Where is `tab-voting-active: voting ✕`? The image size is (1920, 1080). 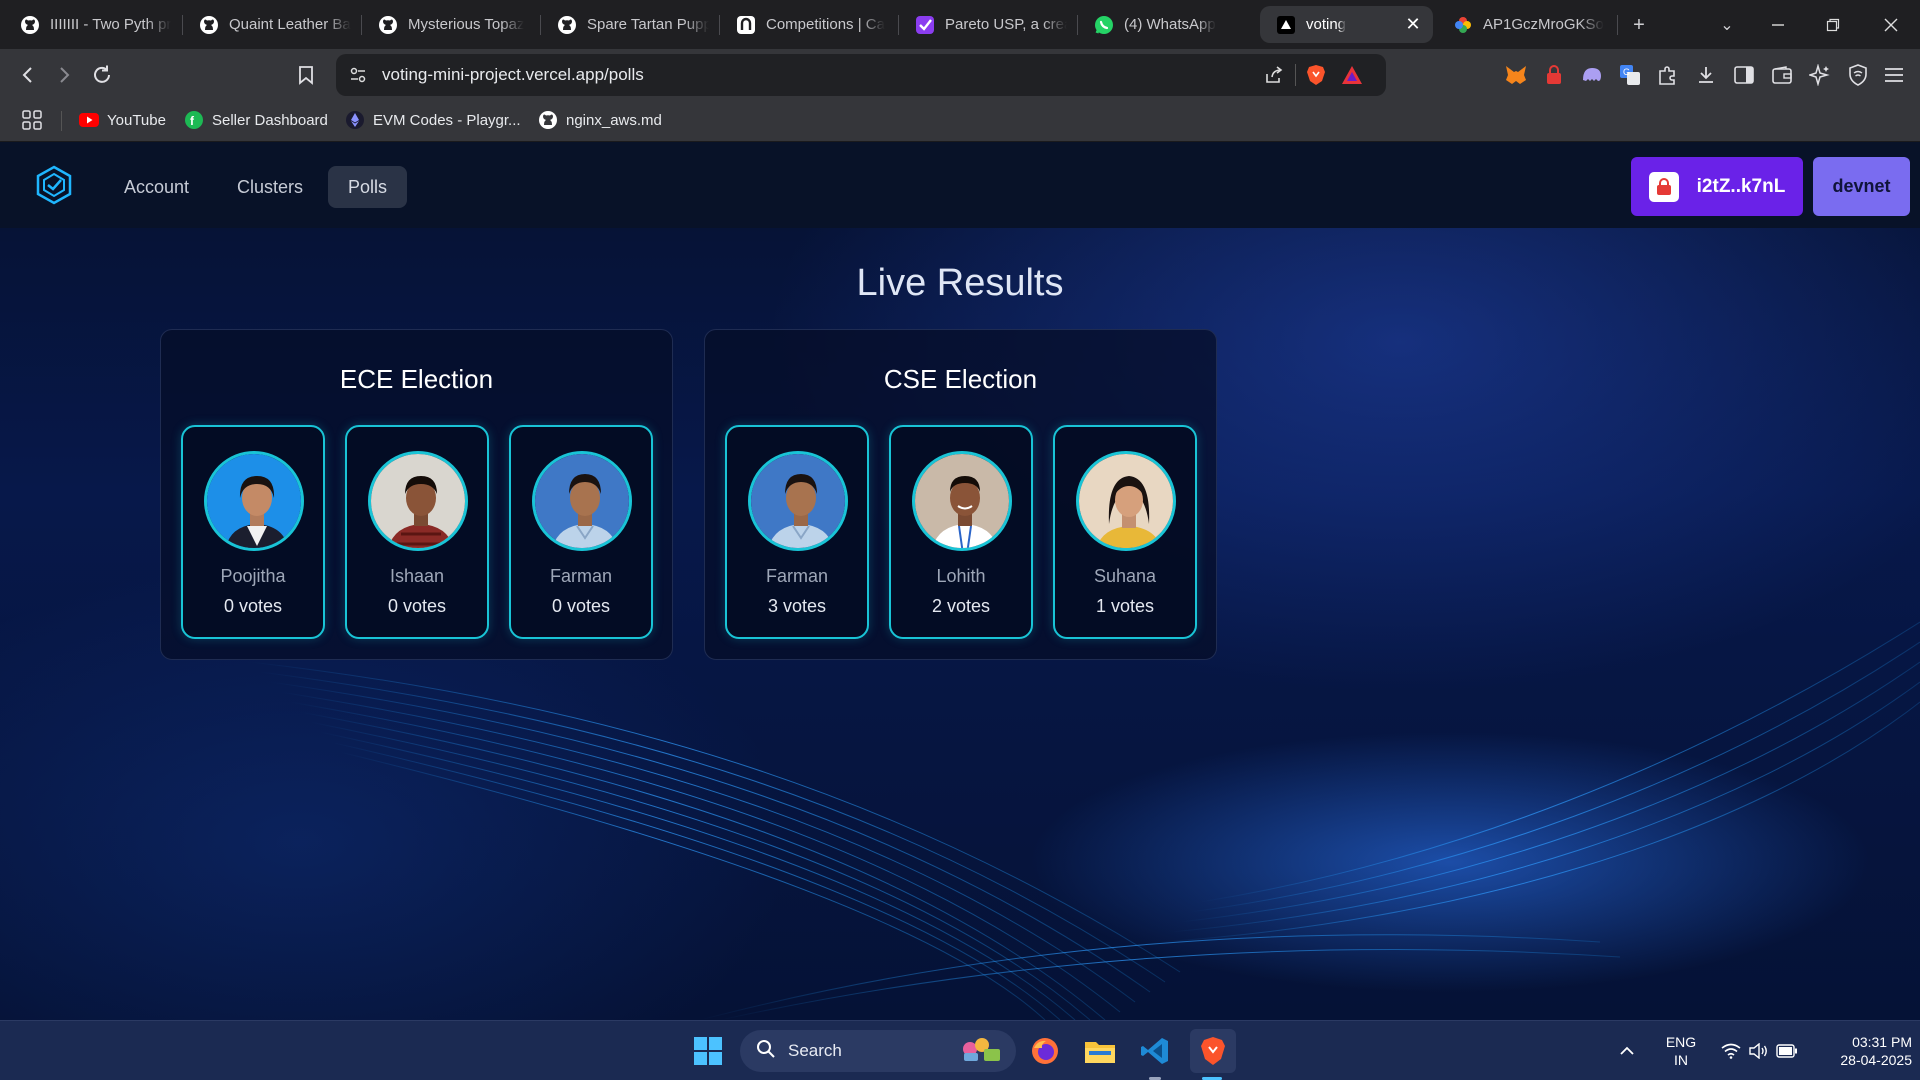 tab-voting-active: voting ✕ is located at coordinates (1346, 24).